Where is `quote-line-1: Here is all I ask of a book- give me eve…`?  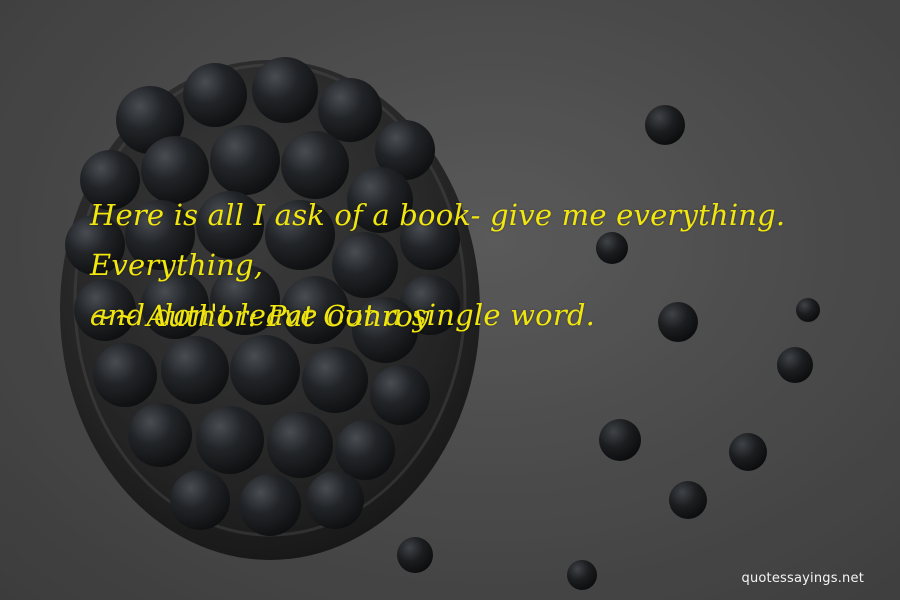
quote-line-1: Here is all I ask of a book- give me eve… is located at coordinates (438, 240).